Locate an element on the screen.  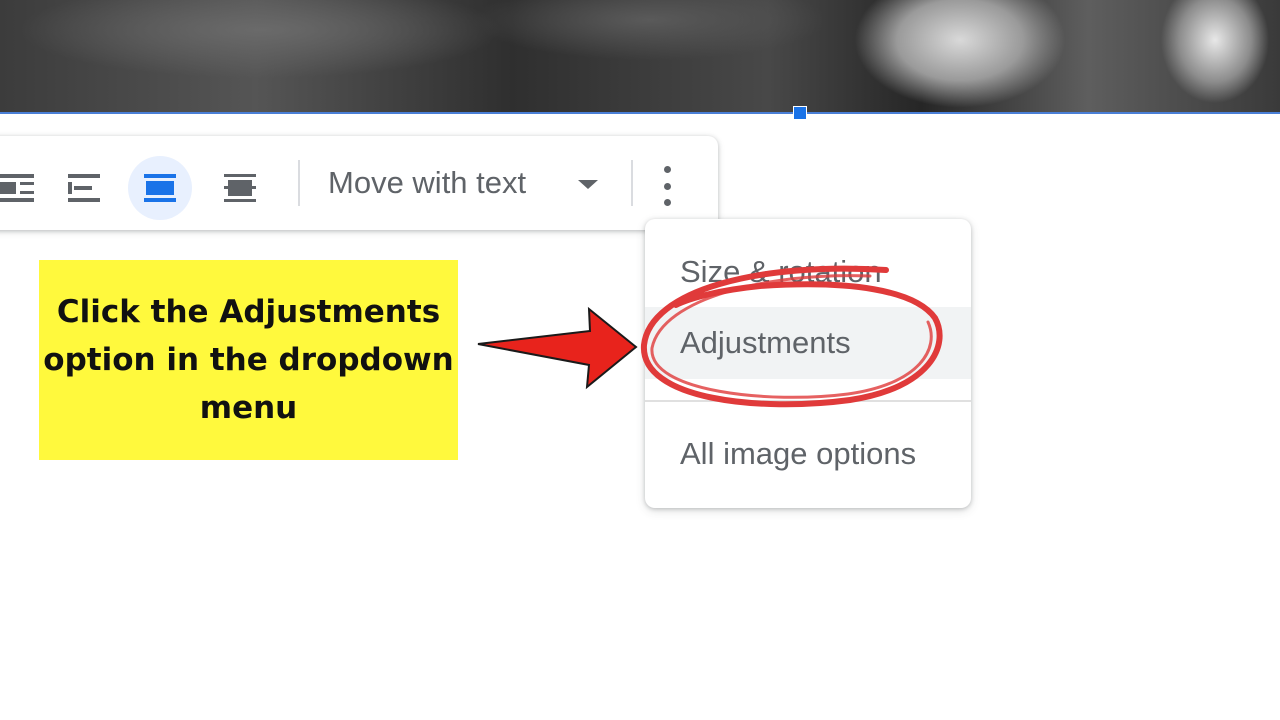
in-front-of-text-icon is located at coordinates (240, 188).